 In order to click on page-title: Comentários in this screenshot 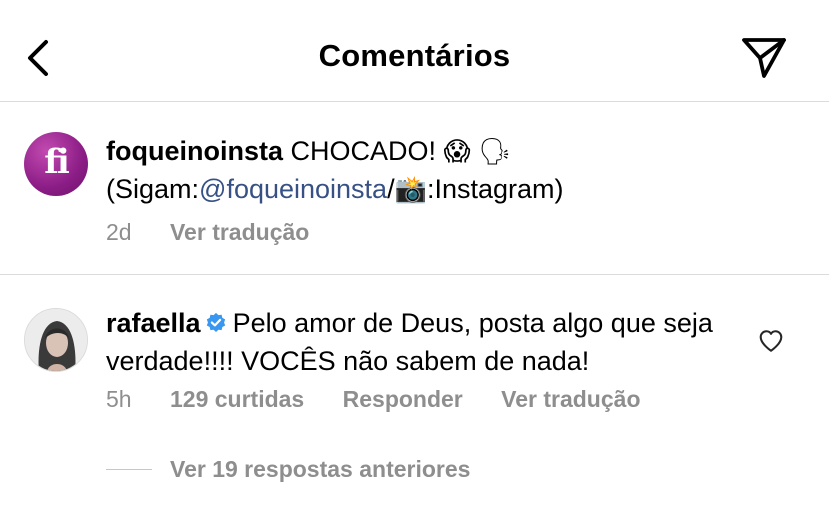, I will do `click(414, 55)`.